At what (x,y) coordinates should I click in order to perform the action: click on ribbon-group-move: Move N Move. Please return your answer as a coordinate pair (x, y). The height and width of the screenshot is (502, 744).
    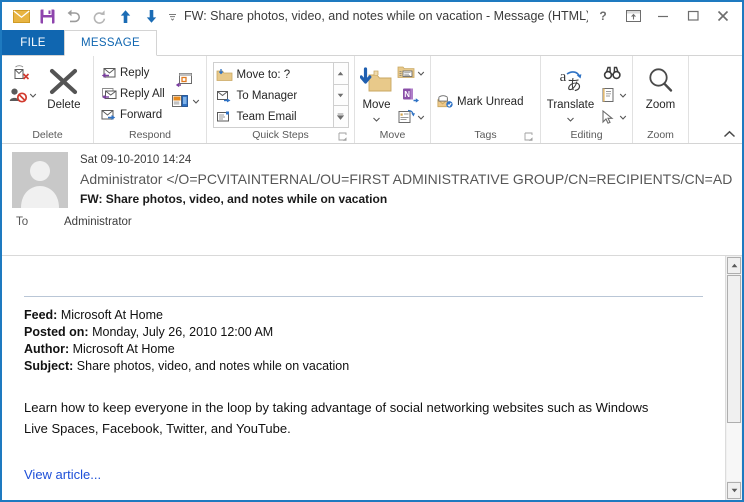
    Looking at the image, I should click on (393, 99).